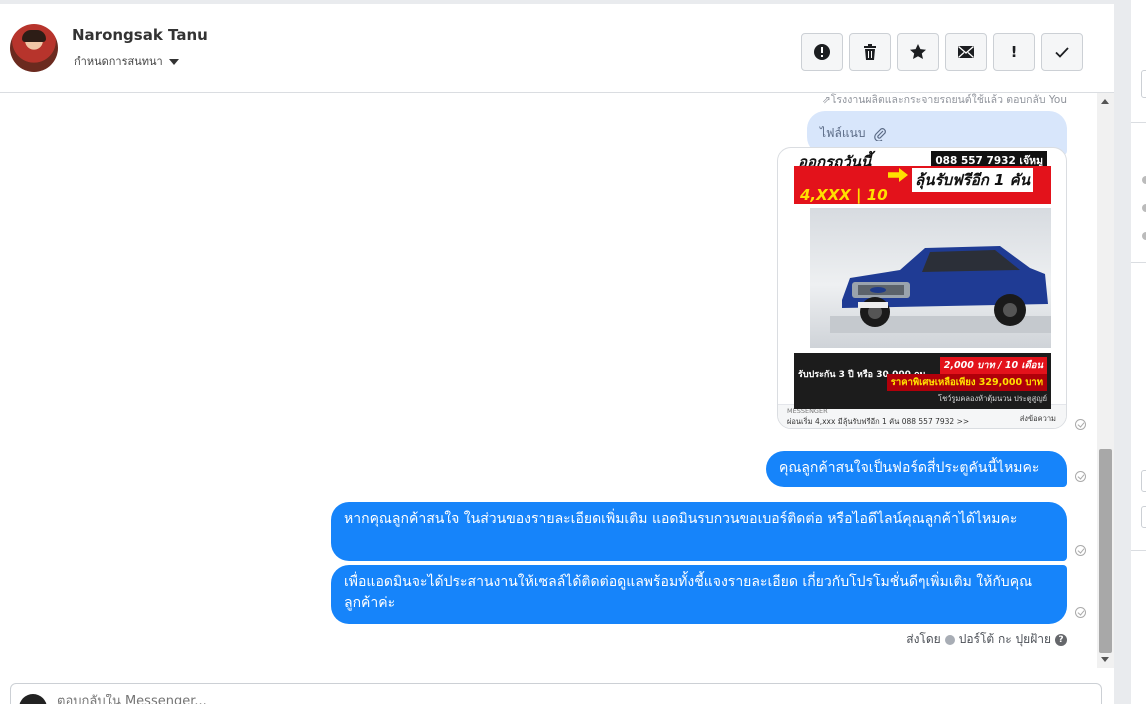 The image size is (1146, 704). I want to click on paperclip-icon, so click(880, 134).